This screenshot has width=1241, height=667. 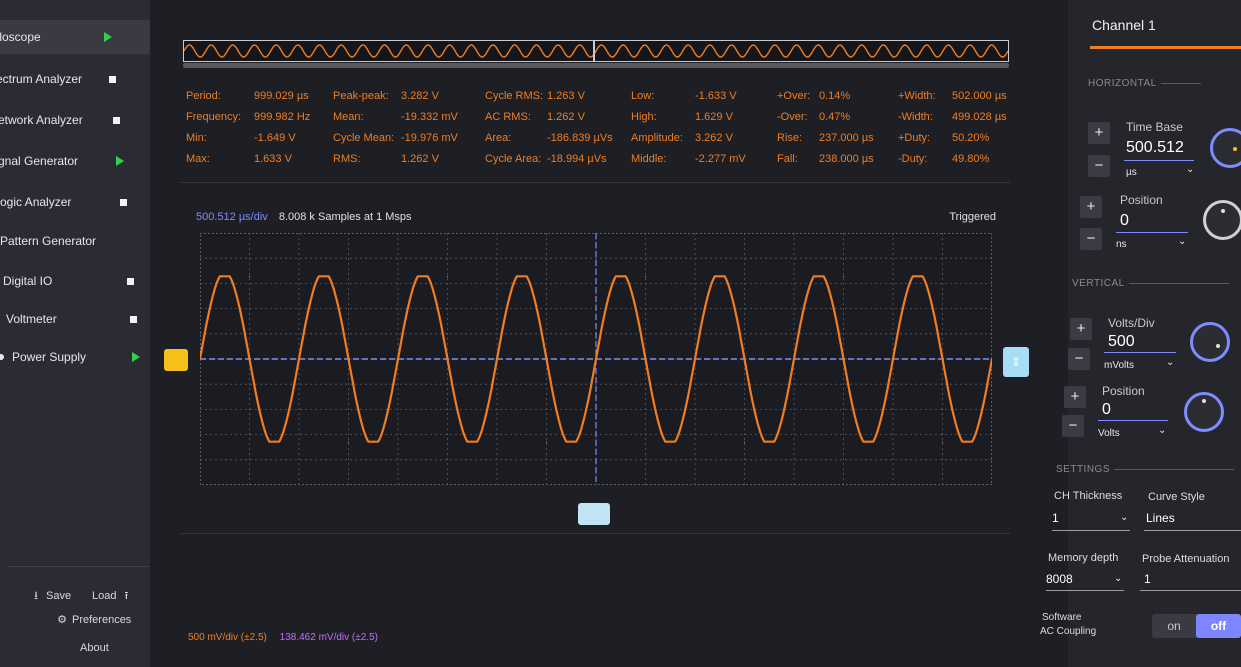 I want to click on volts-div-underline, so click(x=1140, y=352).